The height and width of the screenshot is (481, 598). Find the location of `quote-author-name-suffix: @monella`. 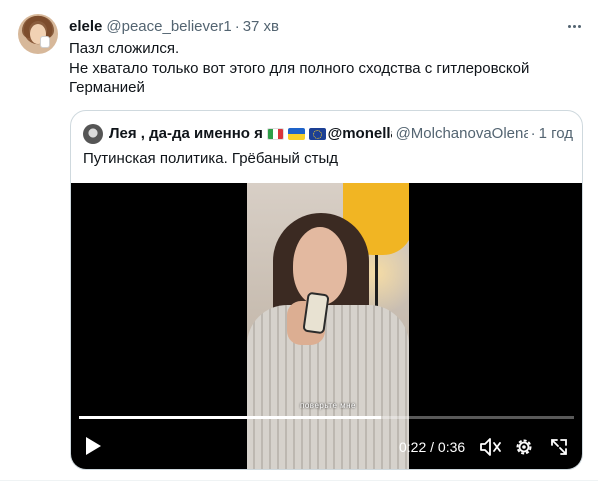

quote-author-name-suffix: @monella is located at coordinates (360, 134).